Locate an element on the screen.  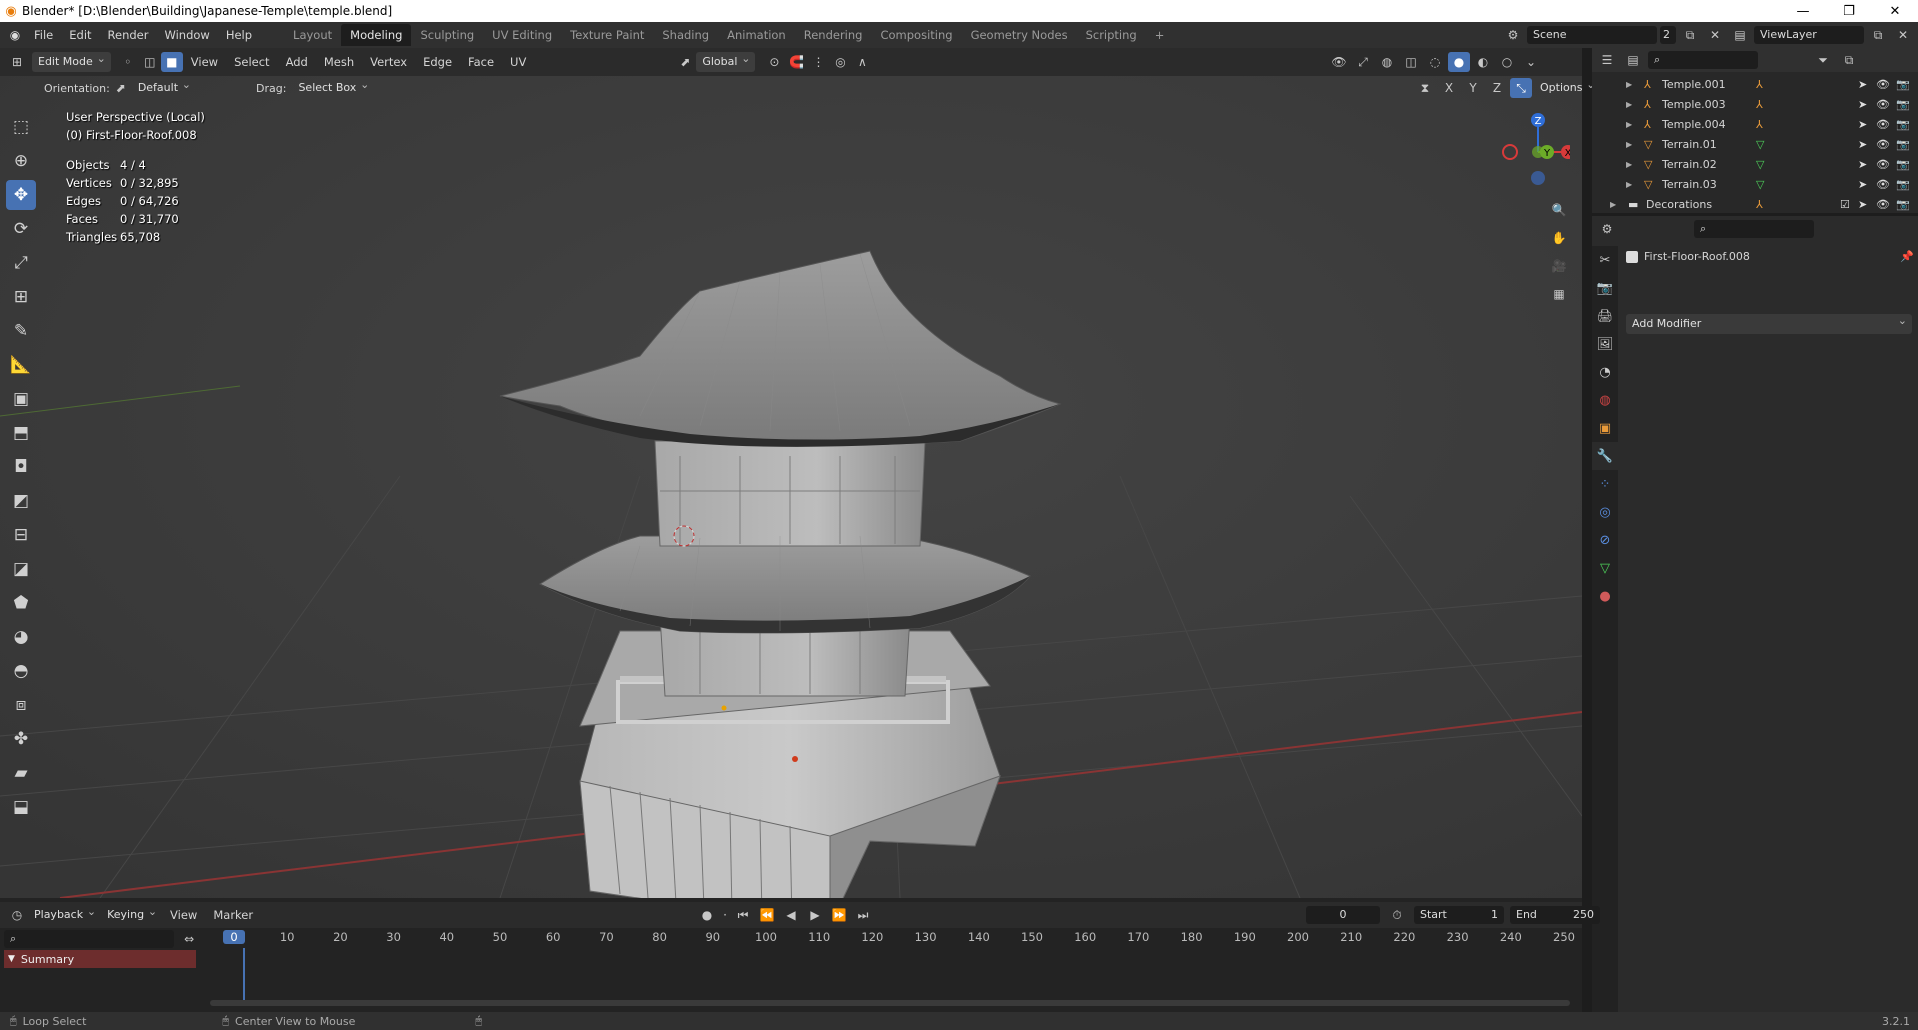
data-tab-icon: ▽ is located at coordinates (1605, 568).